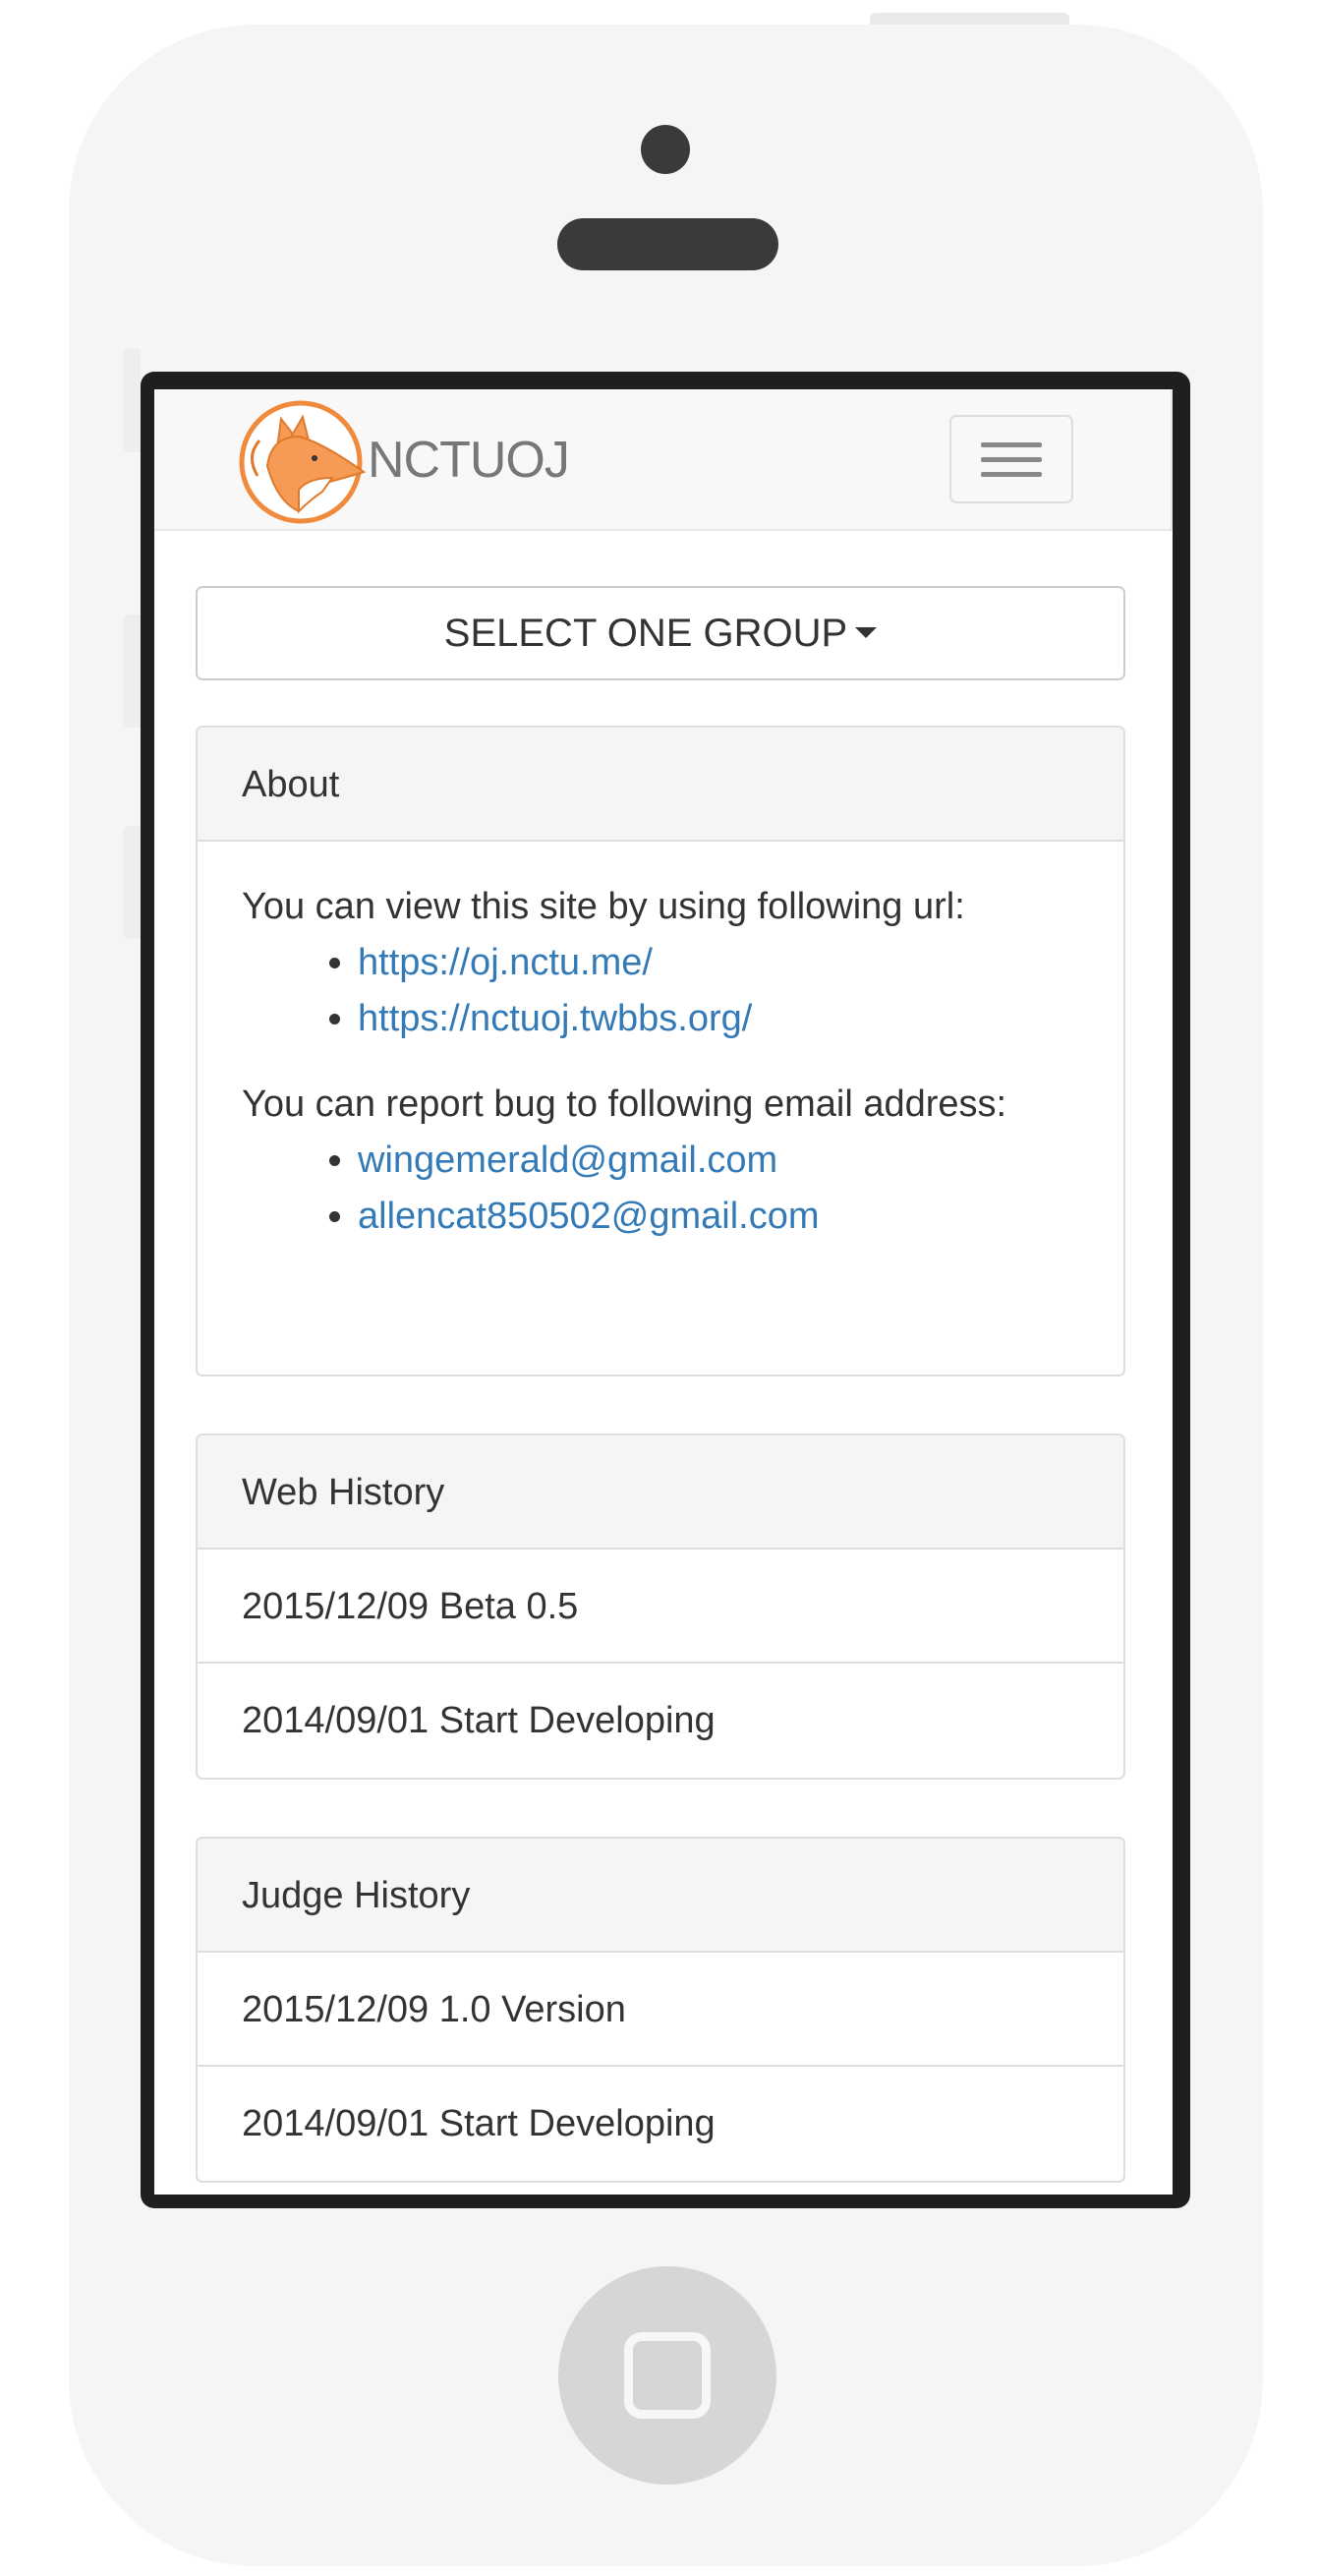 This screenshot has height=2576, width=1319. I want to click on email-link: allencat850502@gmail.com, so click(589, 1216).